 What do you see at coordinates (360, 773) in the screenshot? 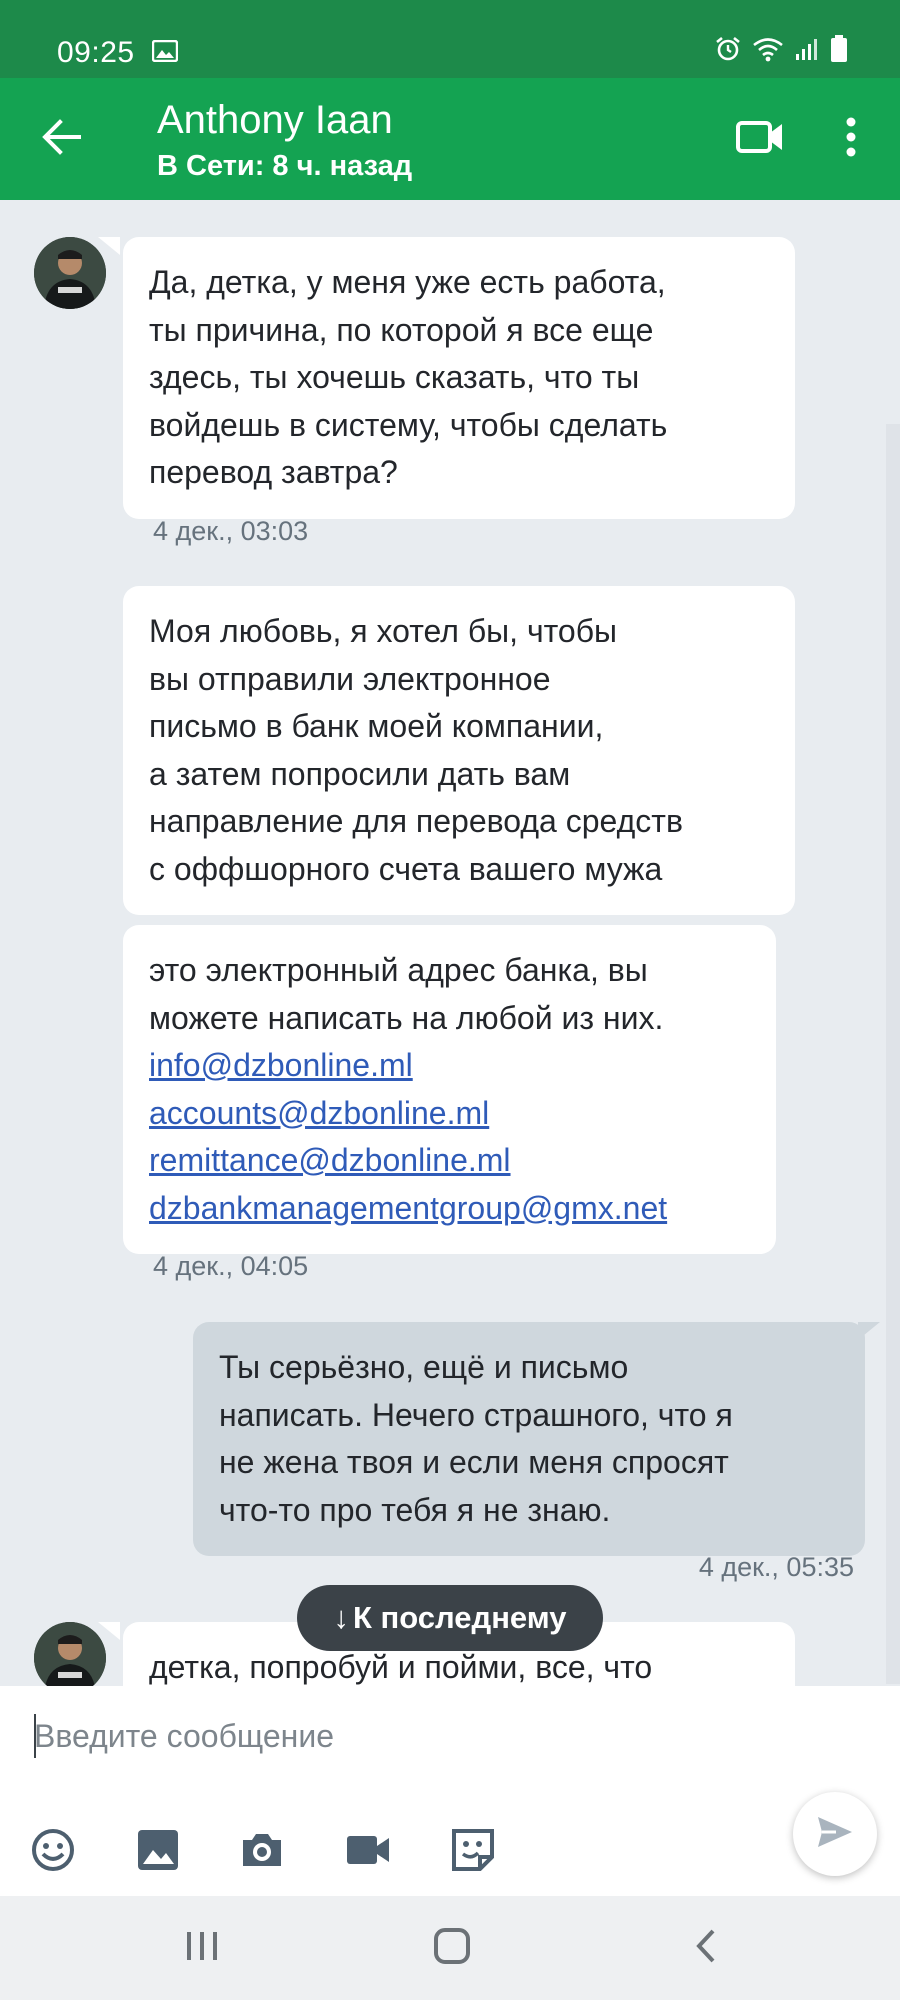
I see `message-text: а затем попросили дать вам` at bounding box center [360, 773].